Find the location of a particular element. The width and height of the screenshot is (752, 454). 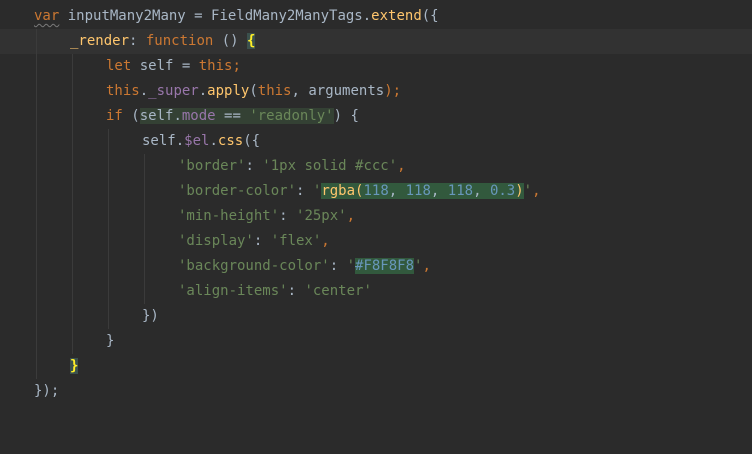

code-line: }); is located at coordinates (376, 391).